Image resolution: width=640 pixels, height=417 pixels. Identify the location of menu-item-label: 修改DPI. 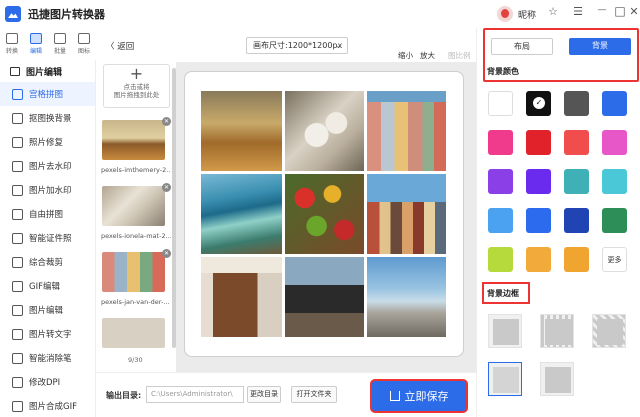
(45, 383).